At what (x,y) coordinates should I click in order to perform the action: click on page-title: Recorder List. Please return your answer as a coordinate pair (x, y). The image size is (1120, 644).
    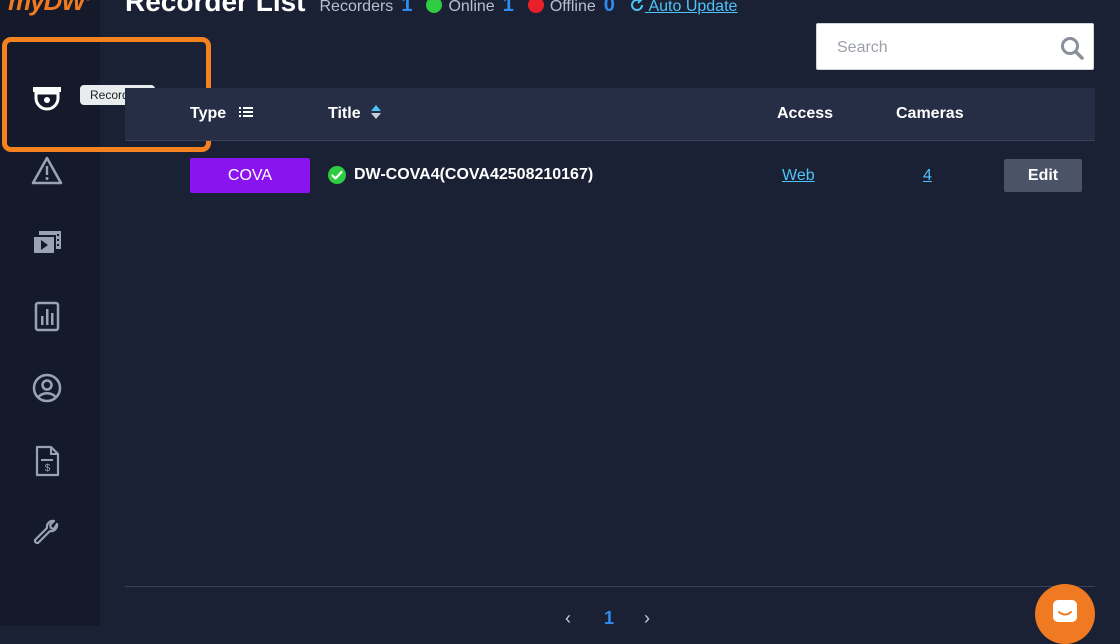
    Looking at the image, I should click on (215, 8).